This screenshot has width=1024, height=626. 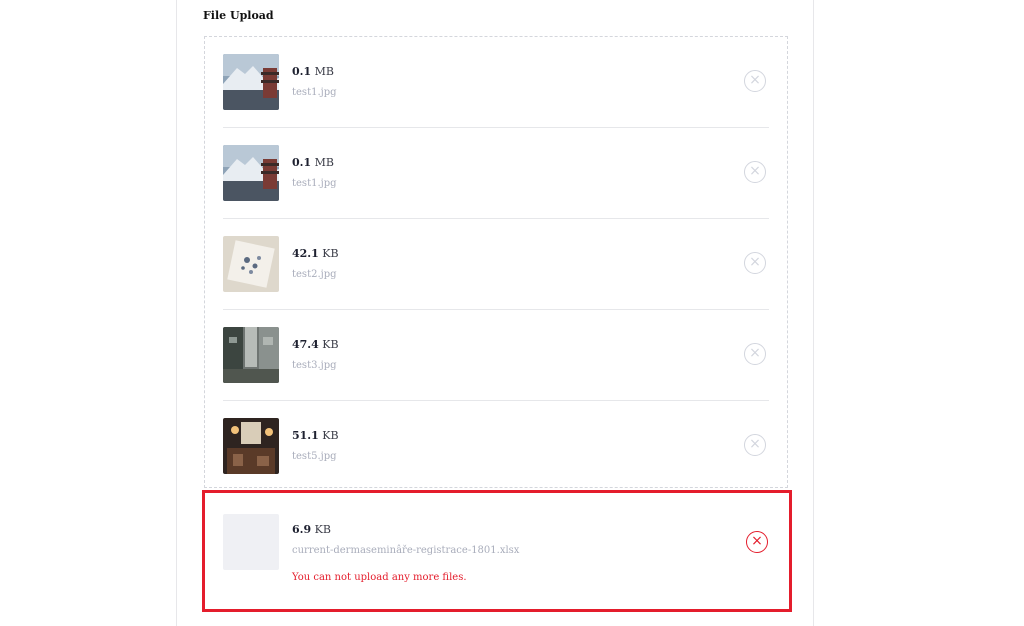 What do you see at coordinates (314, 365) in the screenshot?
I see `file-name: test3.jpg` at bounding box center [314, 365].